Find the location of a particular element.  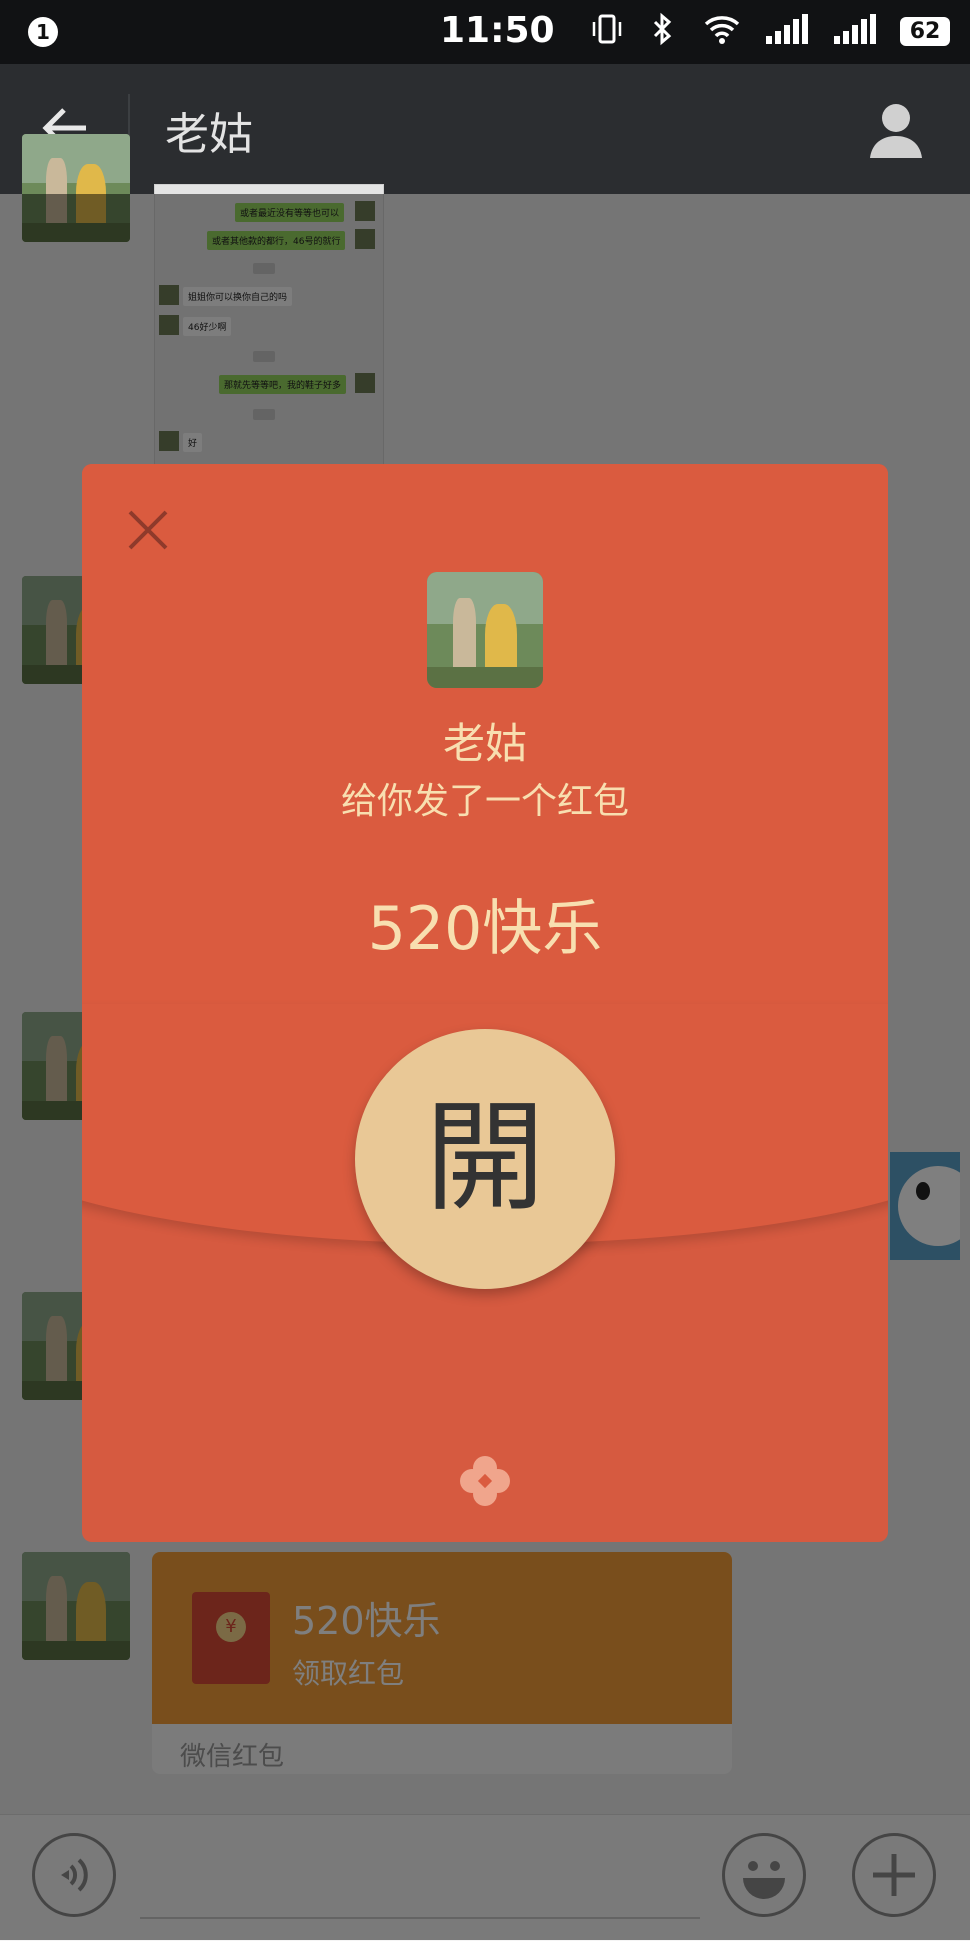

flower-icon is located at coordinates (485, 1481).